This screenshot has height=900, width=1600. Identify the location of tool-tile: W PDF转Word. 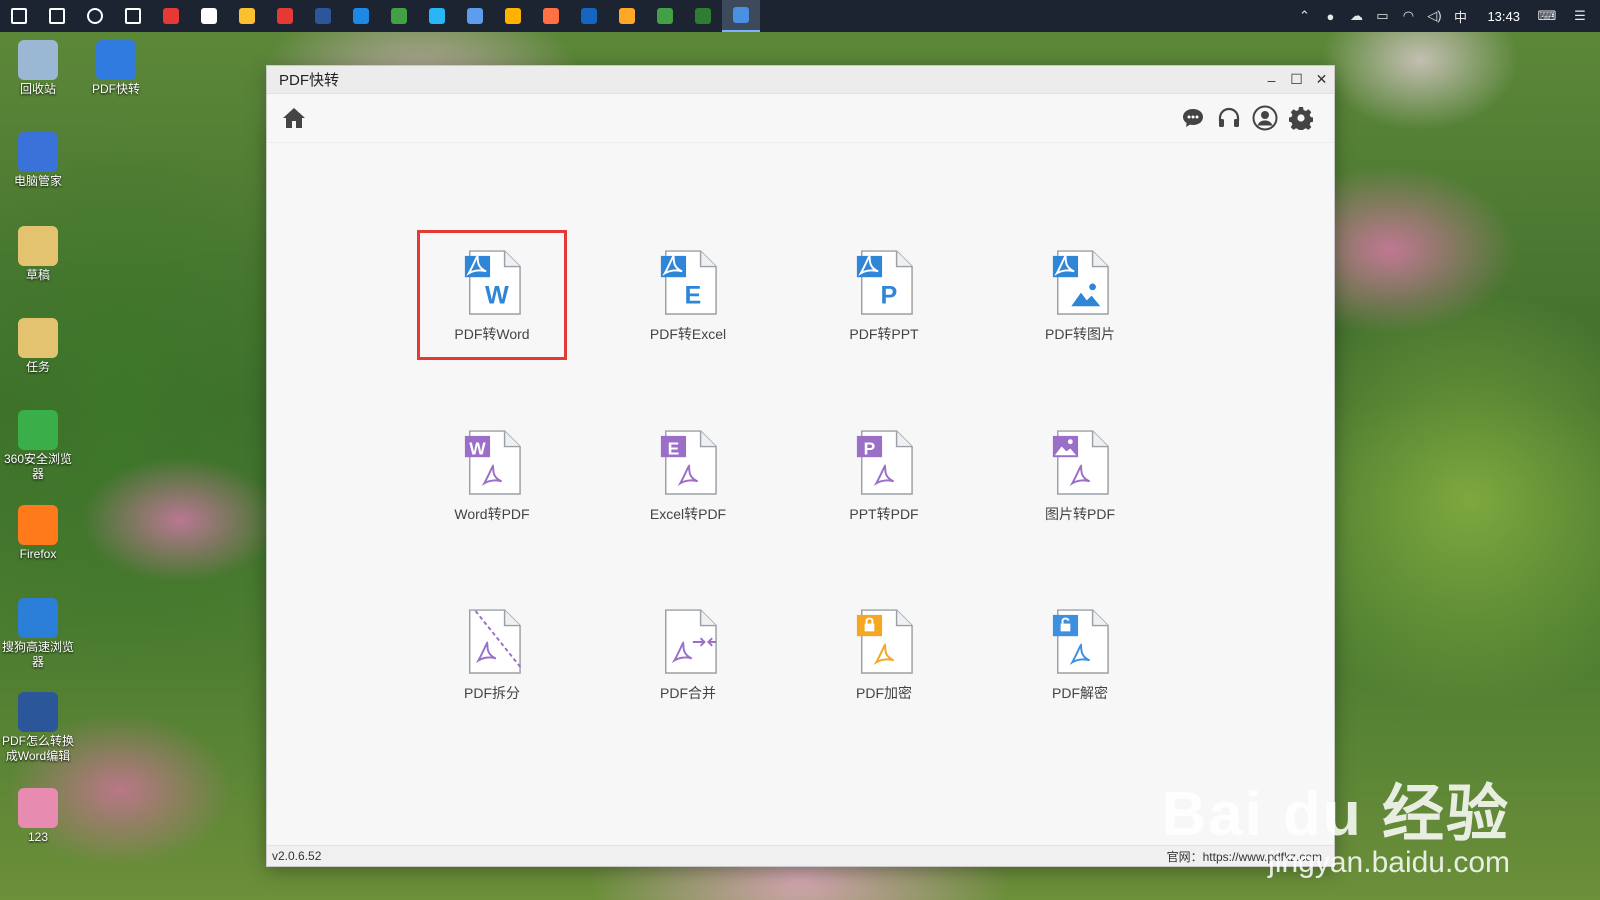
(492, 295).